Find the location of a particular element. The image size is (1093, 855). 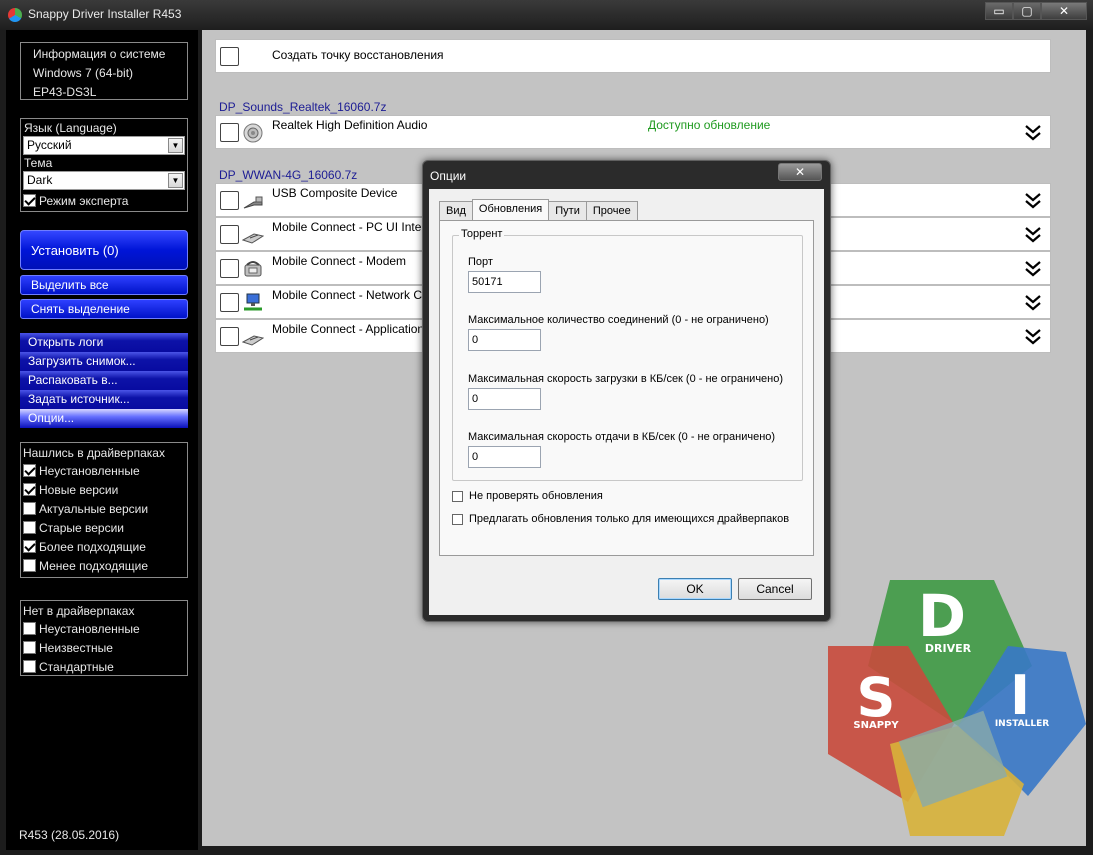

filter-current-versions: Актуальные версии is located at coordinates (104, 508).